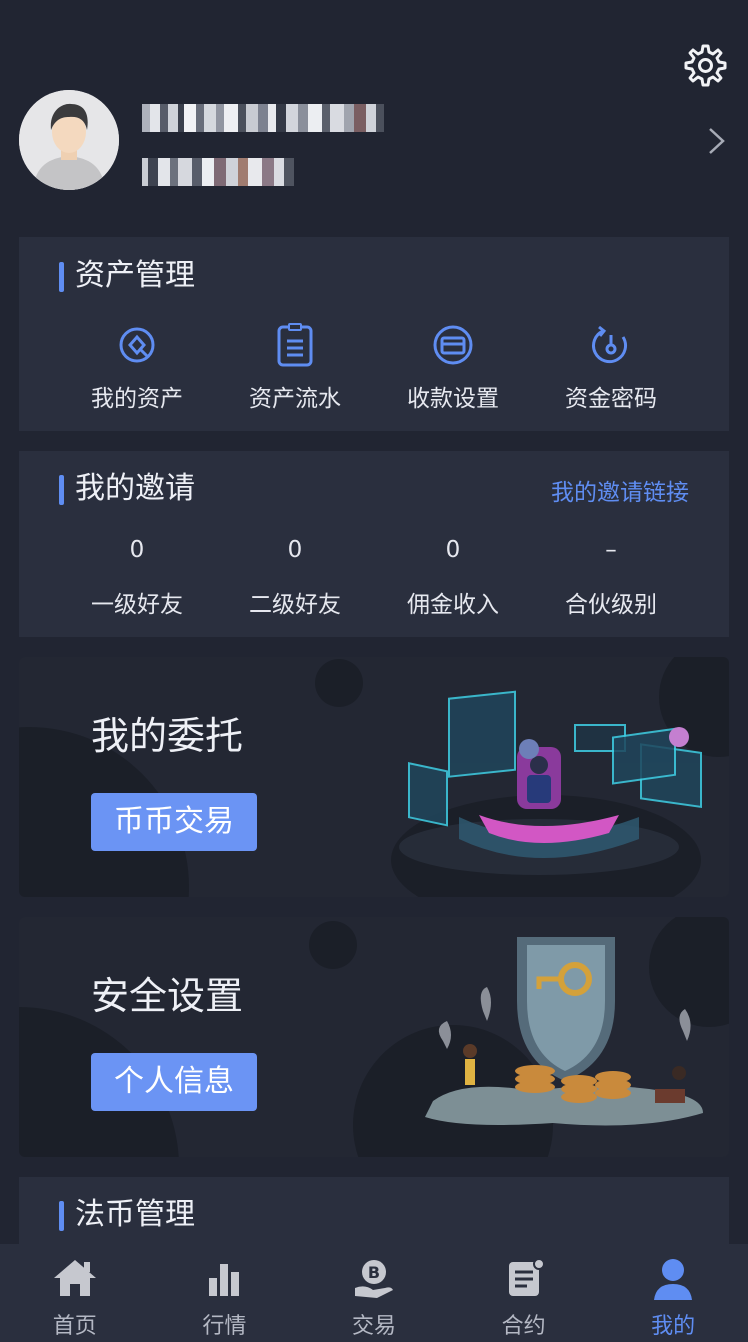  I want to click on tab-home: 首页, so click(75, 1293).